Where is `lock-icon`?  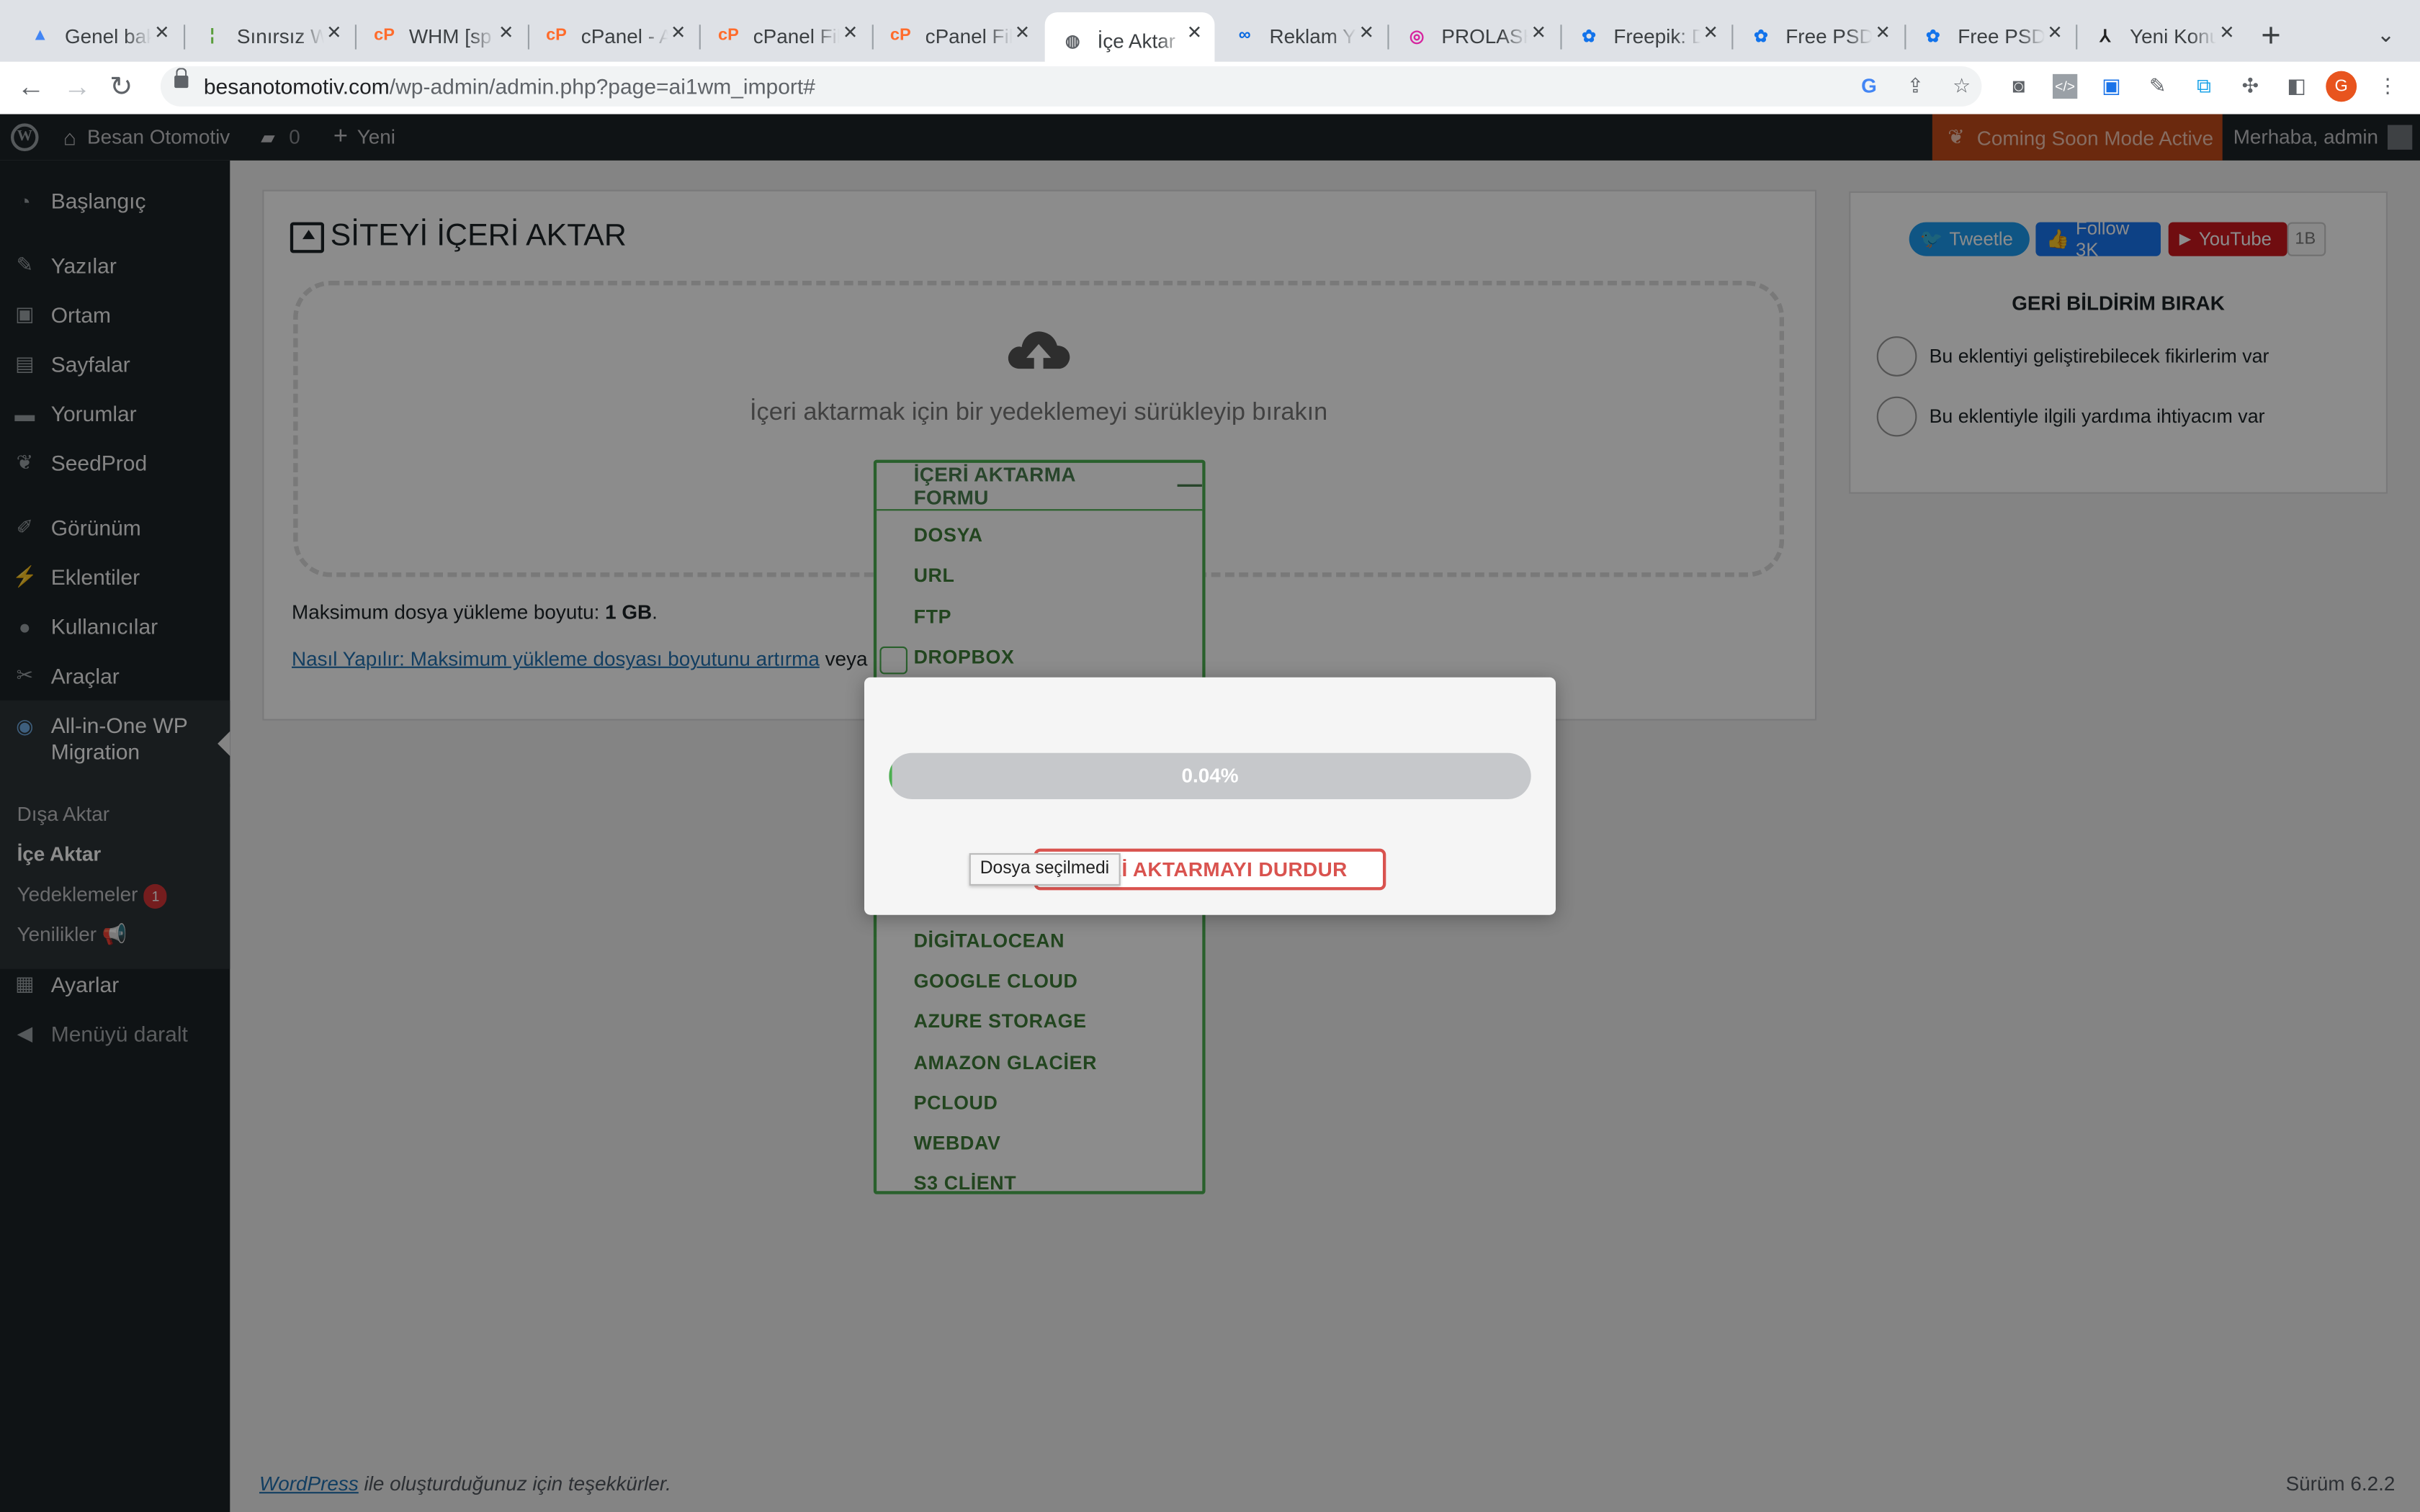
lock-icon is located at coordinates (181, 78).